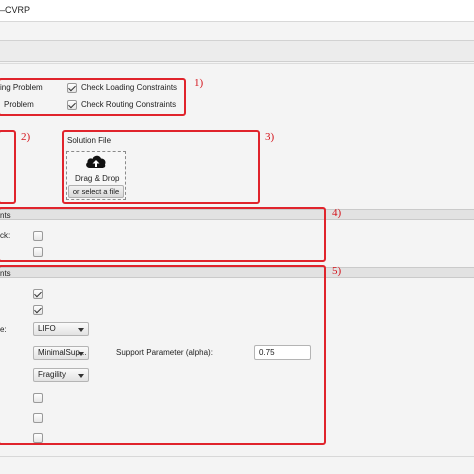 The width and height of the screenshot is (474, 474). Describe the element at coordinates (61, 329) in the screenshot. I see `loading-strategy-select: LIFO` at that location.